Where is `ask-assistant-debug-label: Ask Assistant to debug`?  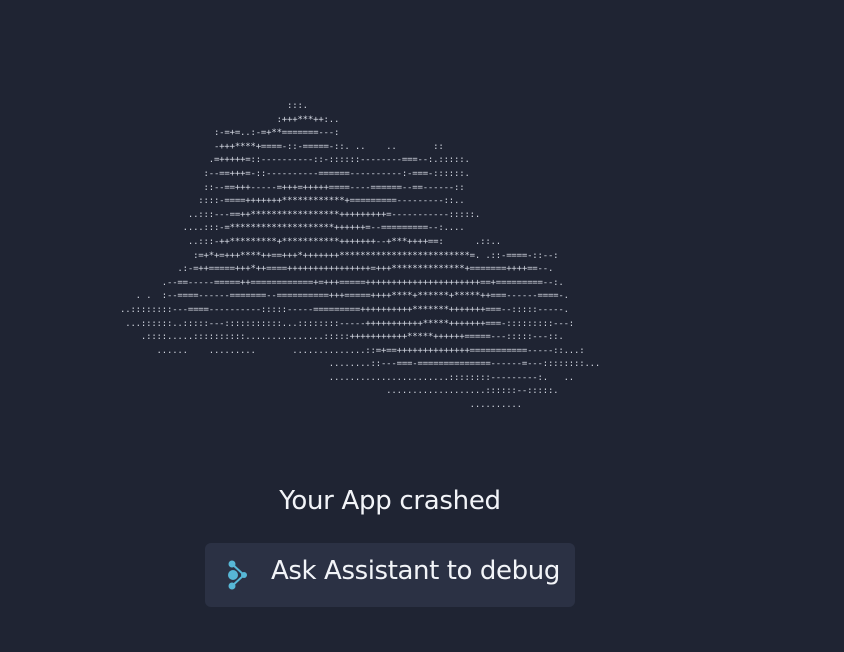
ask-assistant-debug-label: Ask Assistant to debug is located at coordinates (415, 571).